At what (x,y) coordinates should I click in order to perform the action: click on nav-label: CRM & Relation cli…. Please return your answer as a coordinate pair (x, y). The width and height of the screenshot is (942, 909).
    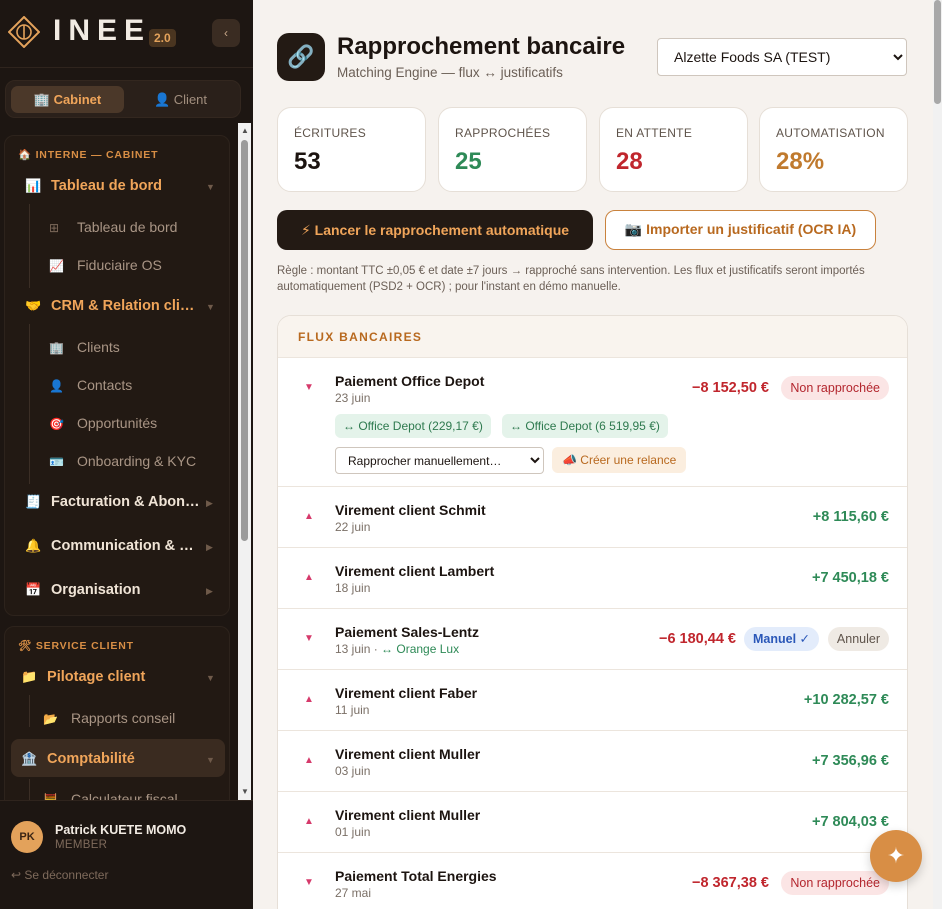
    Looking at the image, I should click on (123, 306).